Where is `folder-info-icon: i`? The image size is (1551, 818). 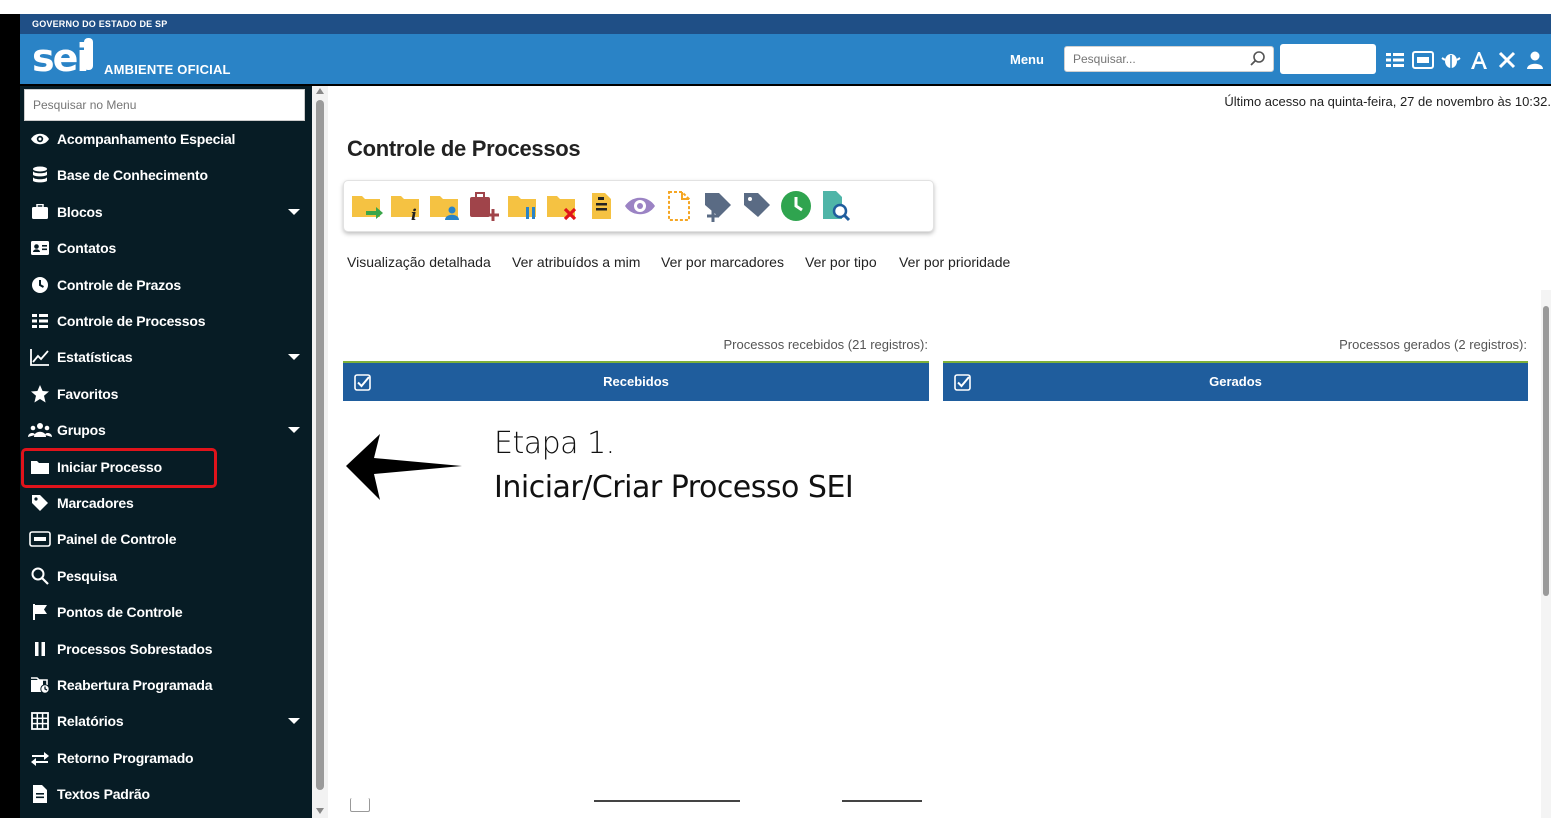 folder-info-icon: i is located at coordinates (405, 206).